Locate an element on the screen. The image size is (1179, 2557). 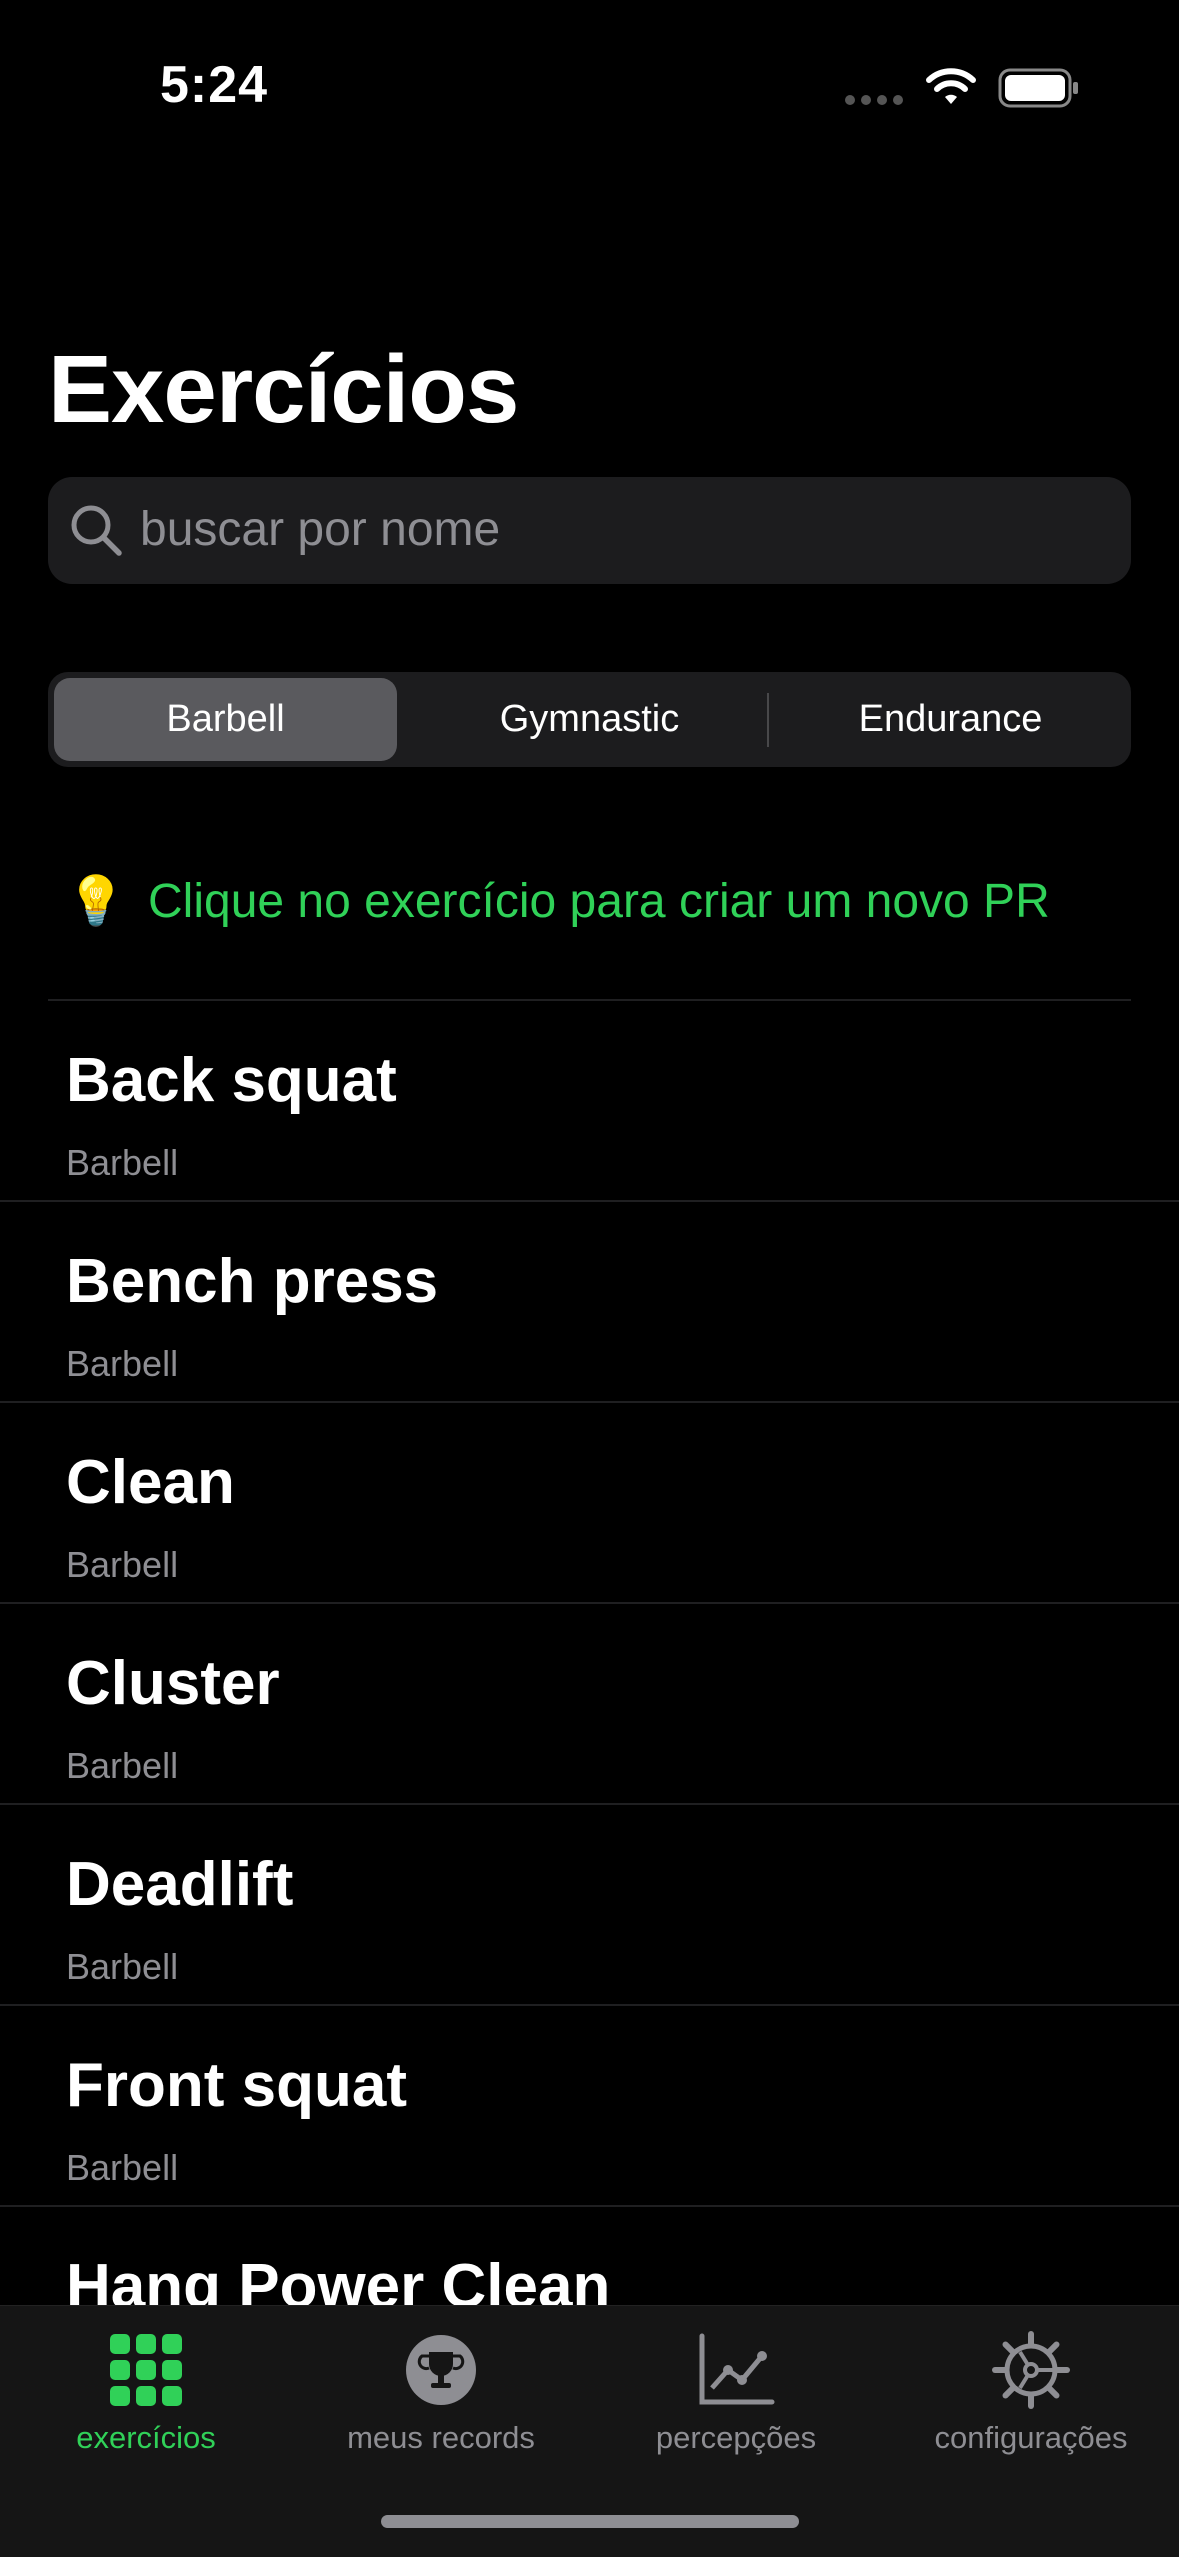
segment-divider is located at coordinates (768, 720).